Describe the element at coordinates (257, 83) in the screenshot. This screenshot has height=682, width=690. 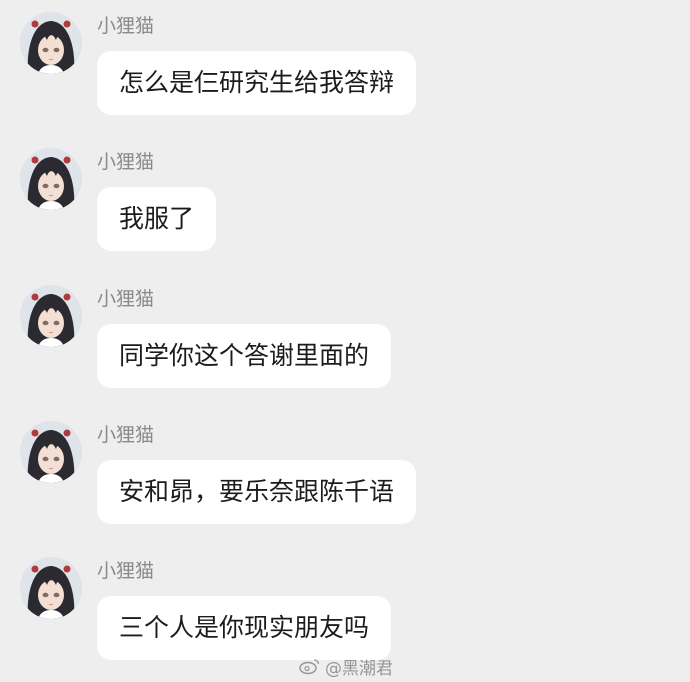
I see `message-bubble: 怎么是仨研究生给我答辩` at that location.